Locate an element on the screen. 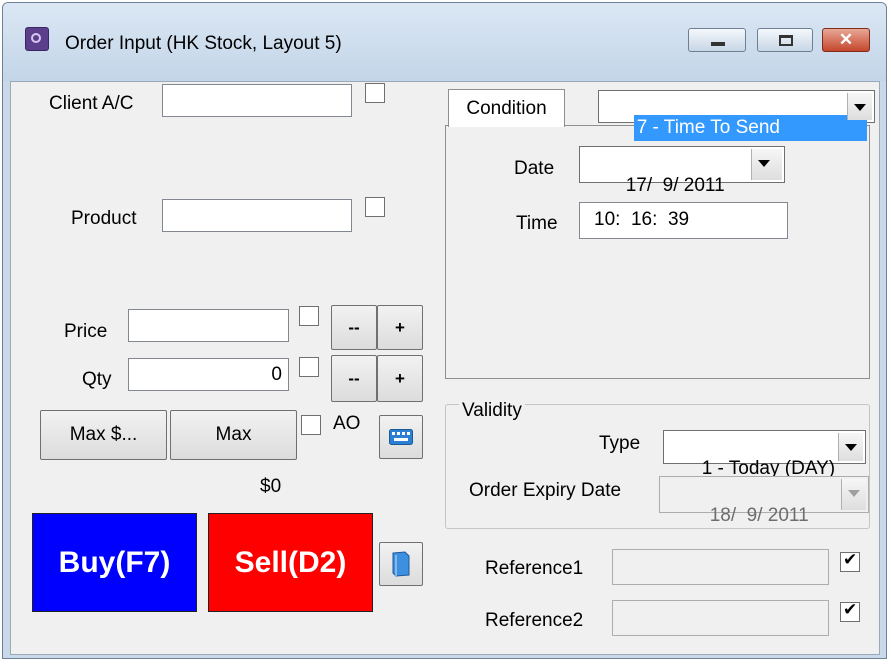 The width and height of the screenshot is (891, 664). app-icon is located at coordinates (37, 39).